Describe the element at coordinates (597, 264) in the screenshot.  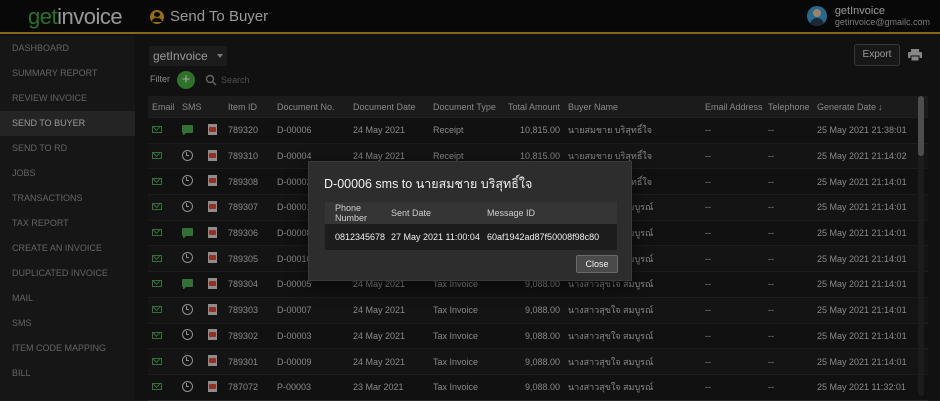
I see `close-button: Close` at that location.